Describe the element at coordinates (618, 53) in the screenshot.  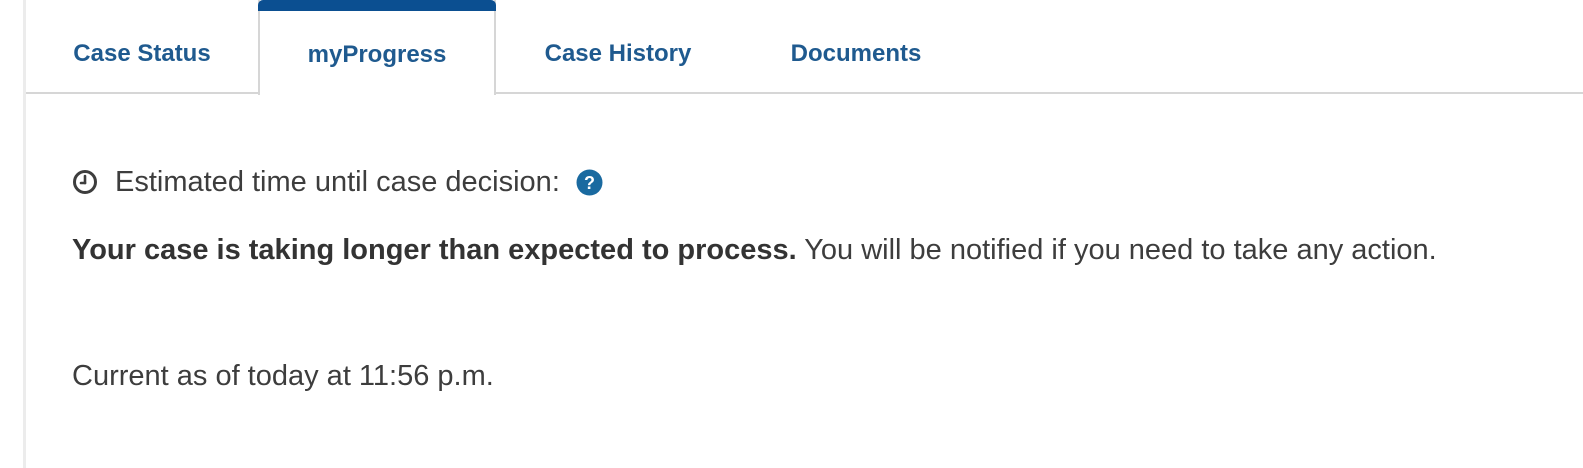
I see `tab-case-history-label: Case History` at that location.